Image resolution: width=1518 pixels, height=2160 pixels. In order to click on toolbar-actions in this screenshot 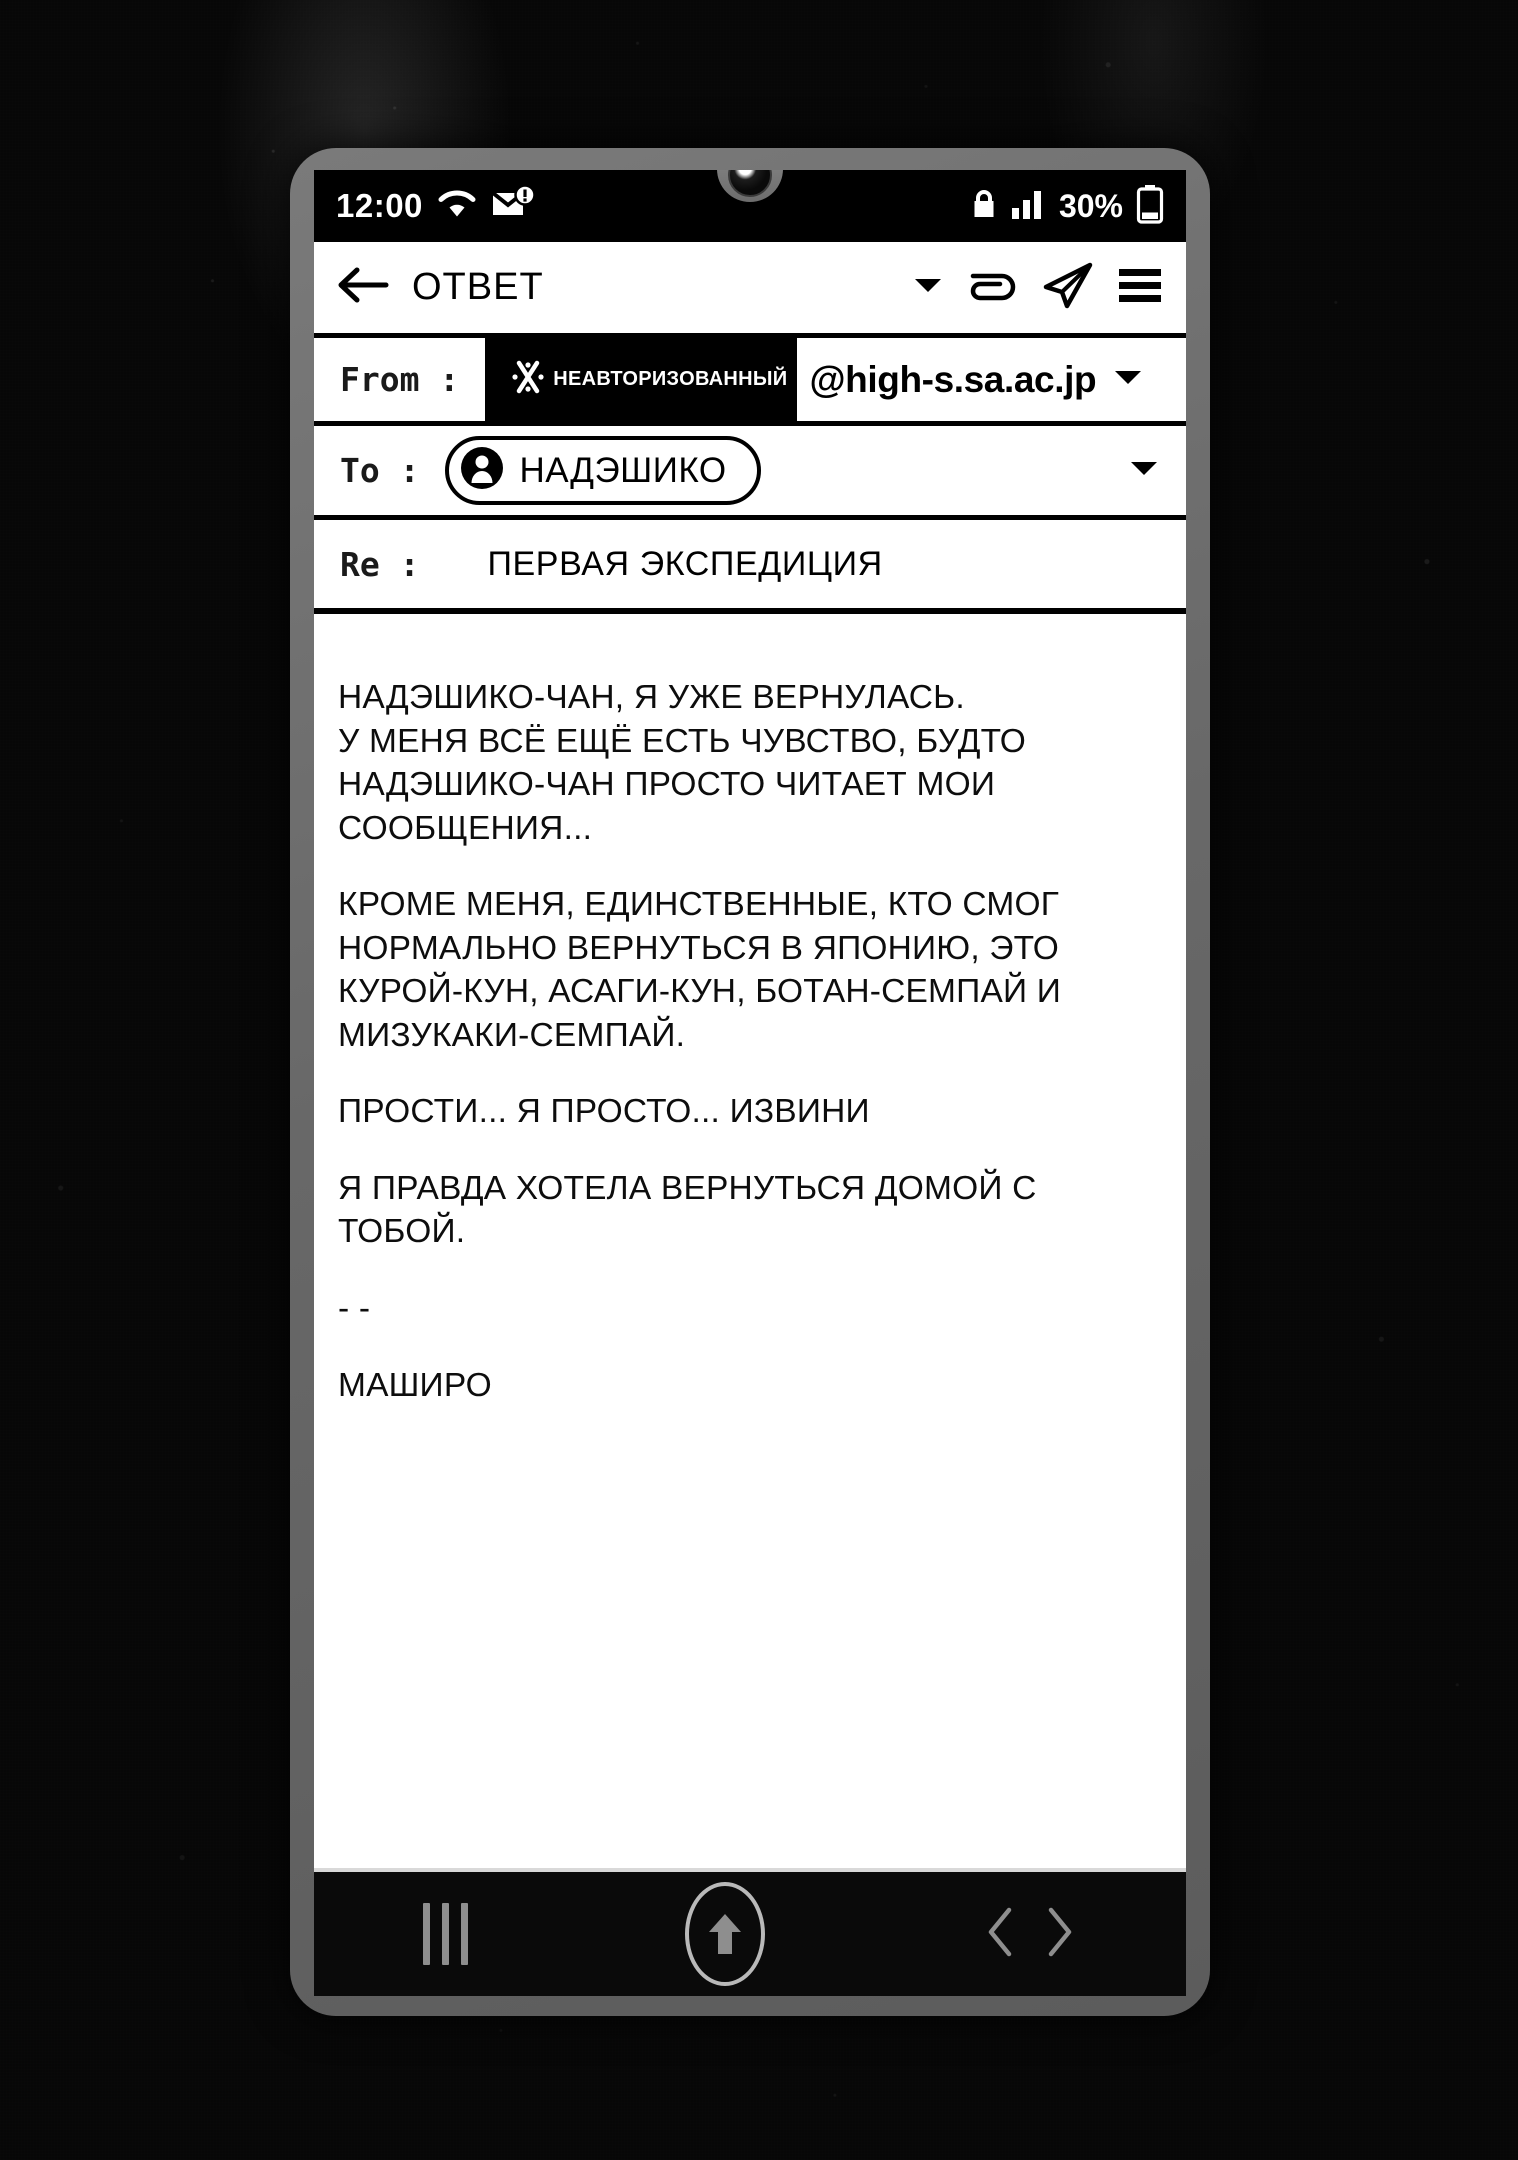, I will do `click(1065, 287)`.